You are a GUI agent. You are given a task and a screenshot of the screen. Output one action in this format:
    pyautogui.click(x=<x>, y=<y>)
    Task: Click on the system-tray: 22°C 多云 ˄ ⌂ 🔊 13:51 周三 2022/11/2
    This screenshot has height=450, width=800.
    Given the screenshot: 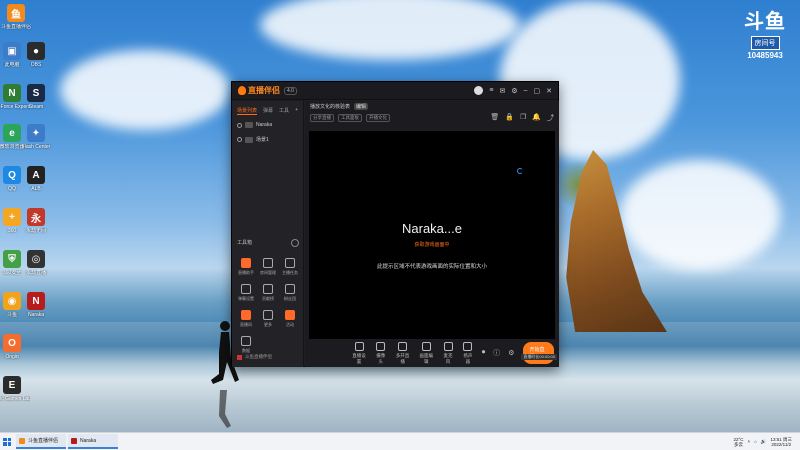 What is the action you would take?
    pyautogui.click(x=766, y=442)
    